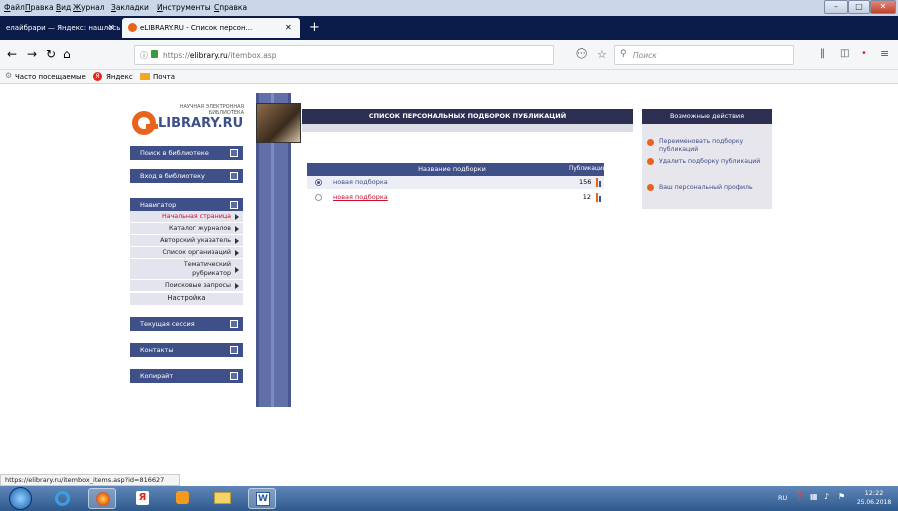 The image size is (898, 511). What do you see at coordinates (314, 28) in the screenshot?
I see `new-tab-icon: +` at bounding box center [314, 28].